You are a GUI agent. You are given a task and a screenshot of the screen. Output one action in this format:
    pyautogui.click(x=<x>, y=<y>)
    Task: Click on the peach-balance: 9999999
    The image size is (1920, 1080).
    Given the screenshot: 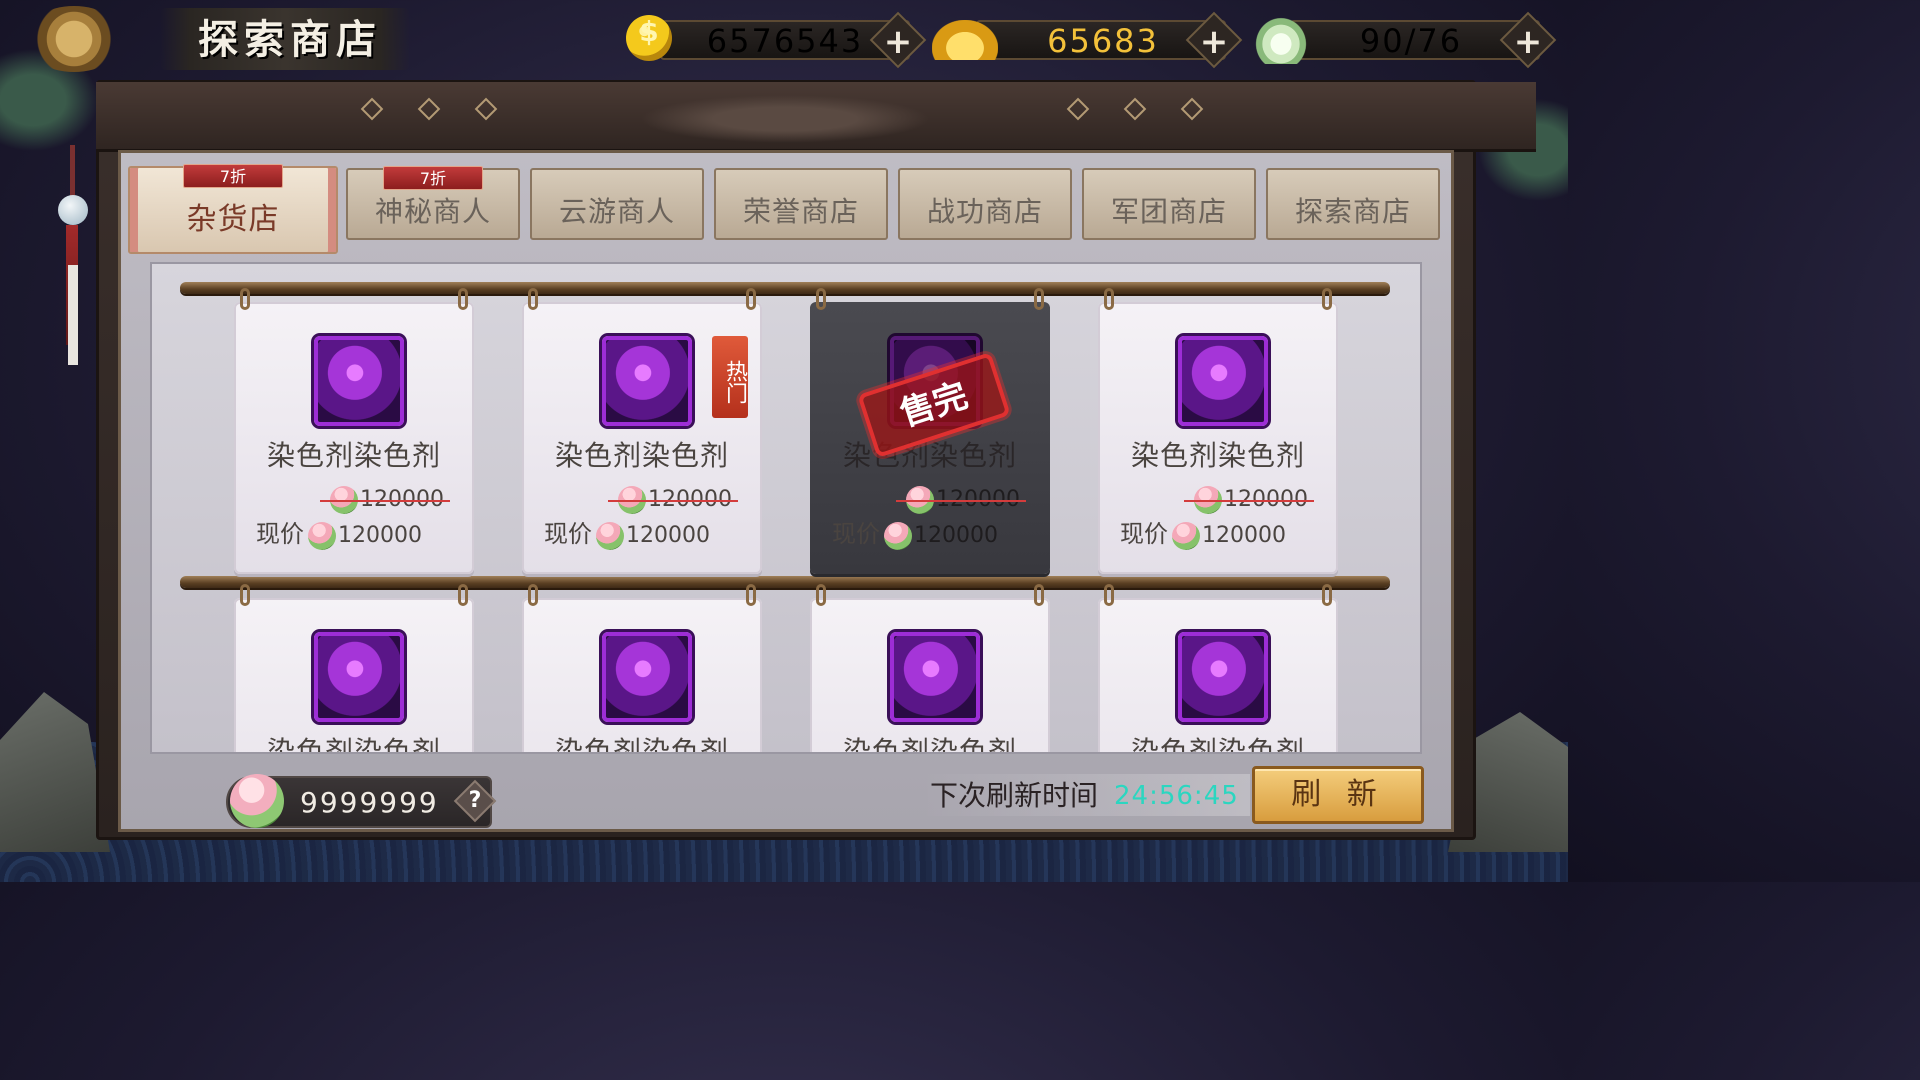 What is the action you would take?
    pyautogui.click(x=359, y=801)
    